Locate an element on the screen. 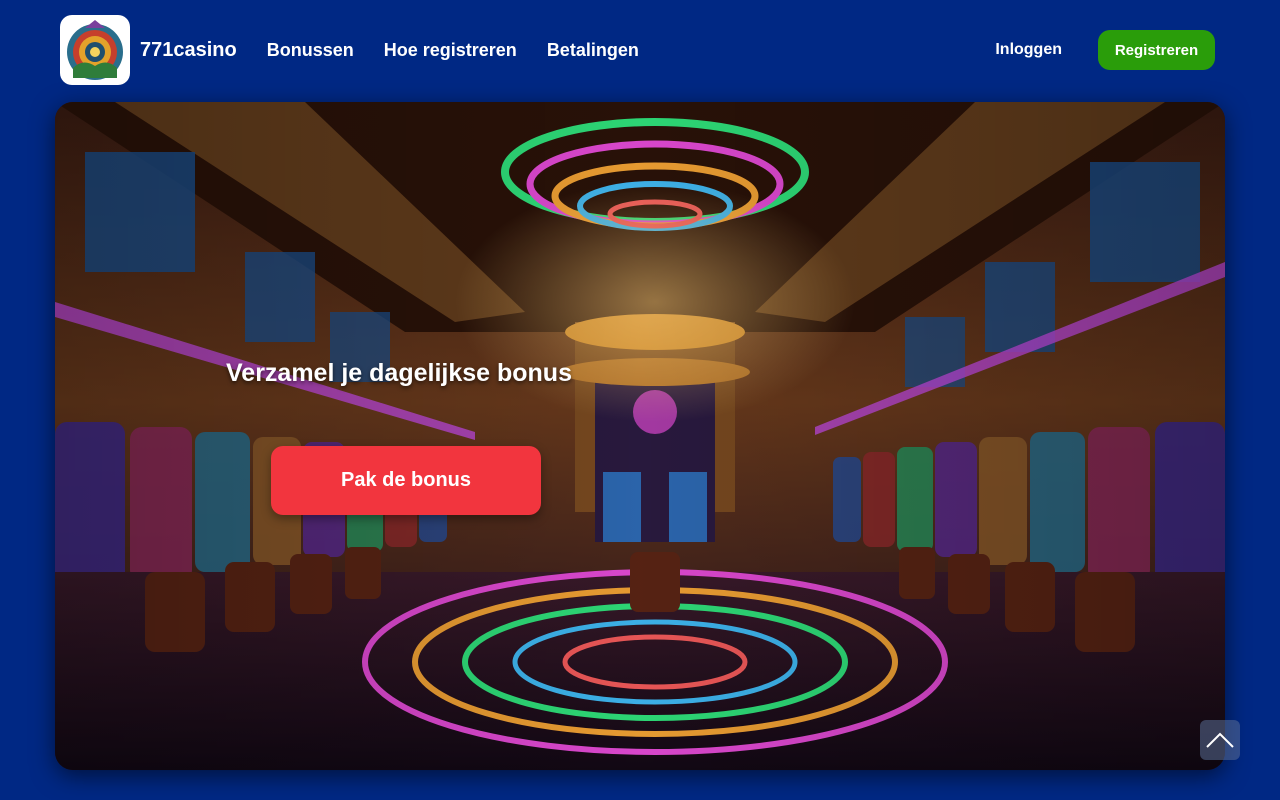 The image size is (1280, 800). chevron-up-icon is located at coordinates (1220, 740).